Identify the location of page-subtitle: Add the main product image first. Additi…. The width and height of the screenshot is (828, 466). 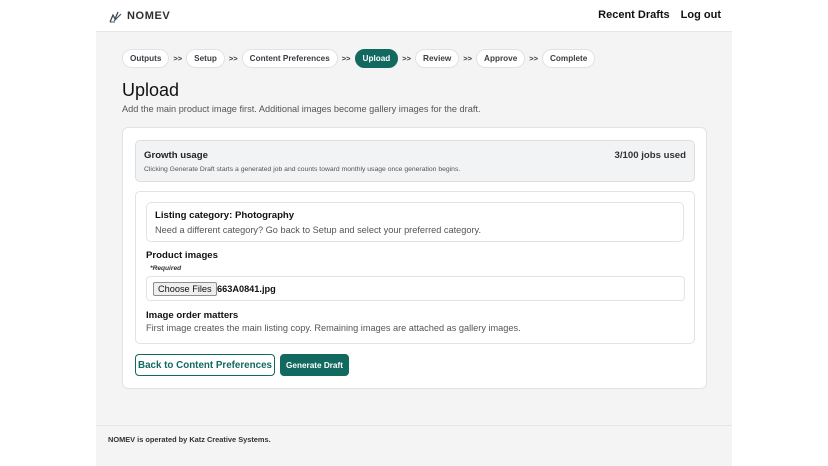
(301, 109).